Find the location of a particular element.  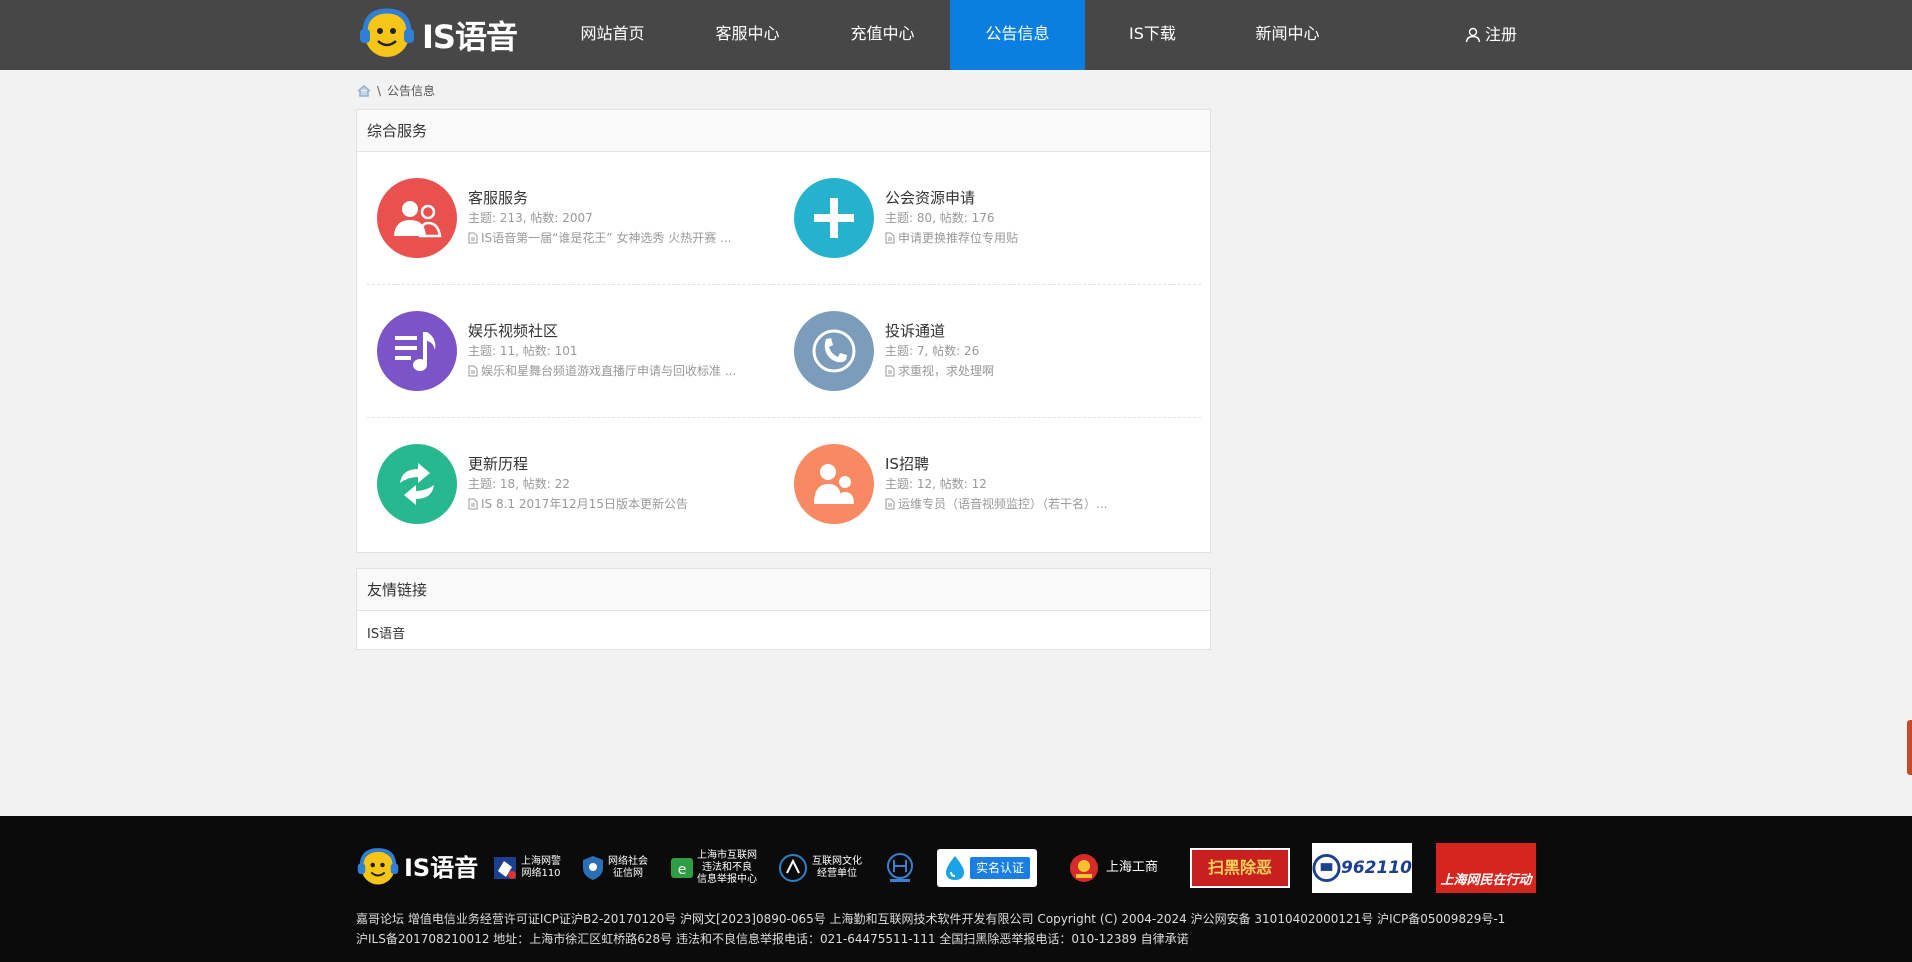

forum-stats: 主题: 18, 帖数: 22 is located at coordinates (519, 484).